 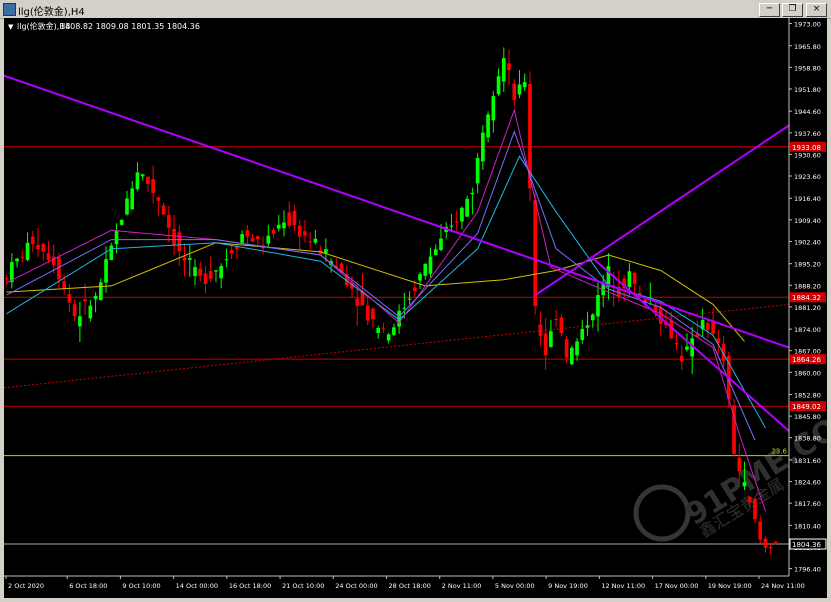 I want to click on price-tag: 1884.32, so click(x=808, y=297).